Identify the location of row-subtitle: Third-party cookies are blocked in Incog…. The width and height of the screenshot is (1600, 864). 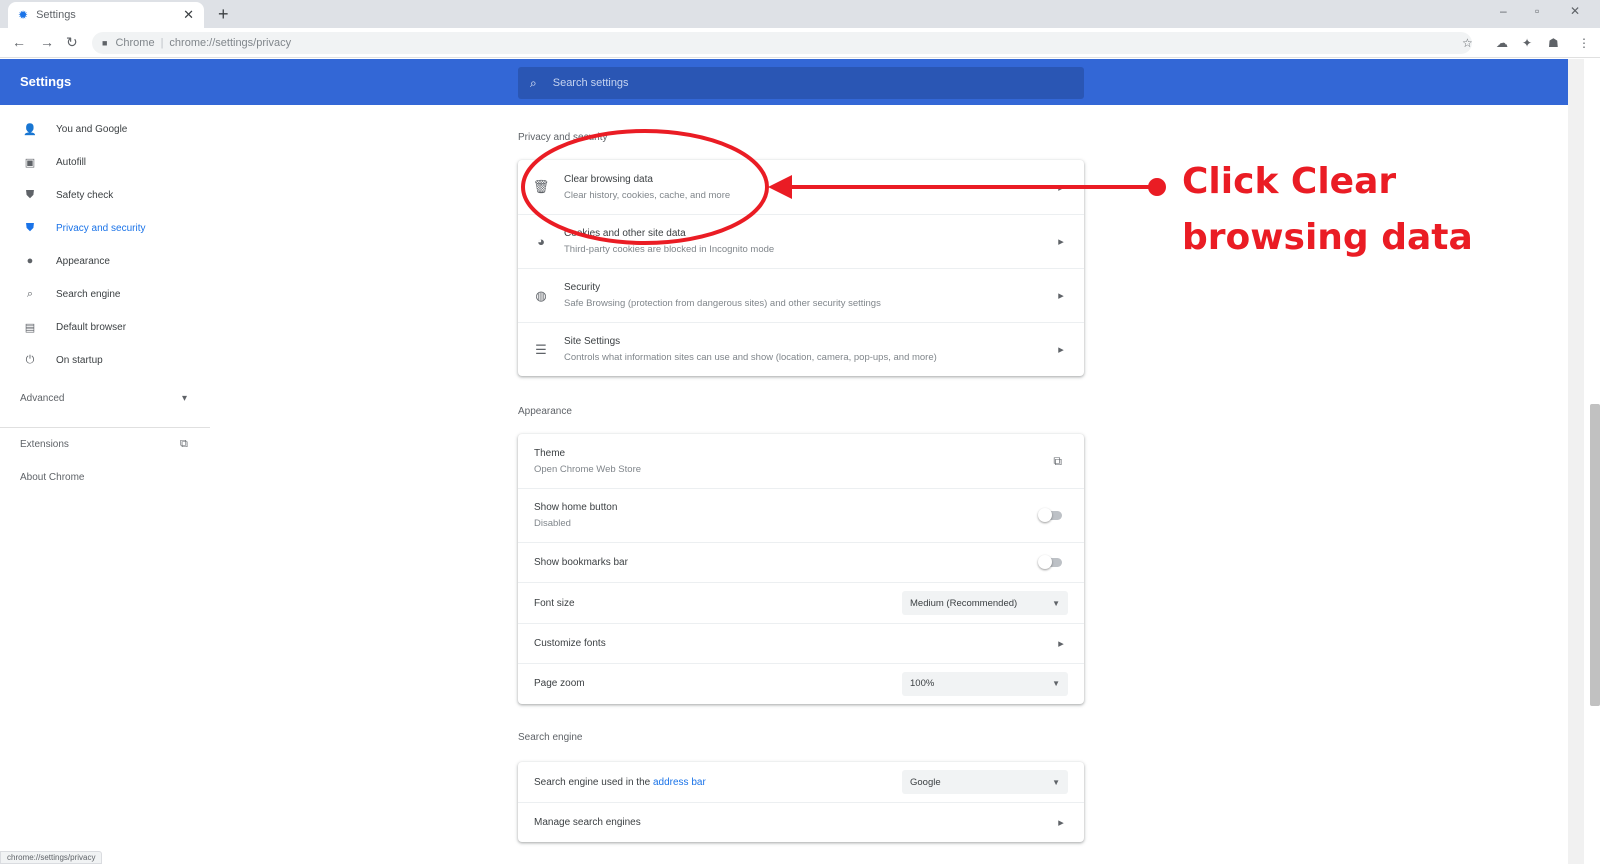
(669, 249).